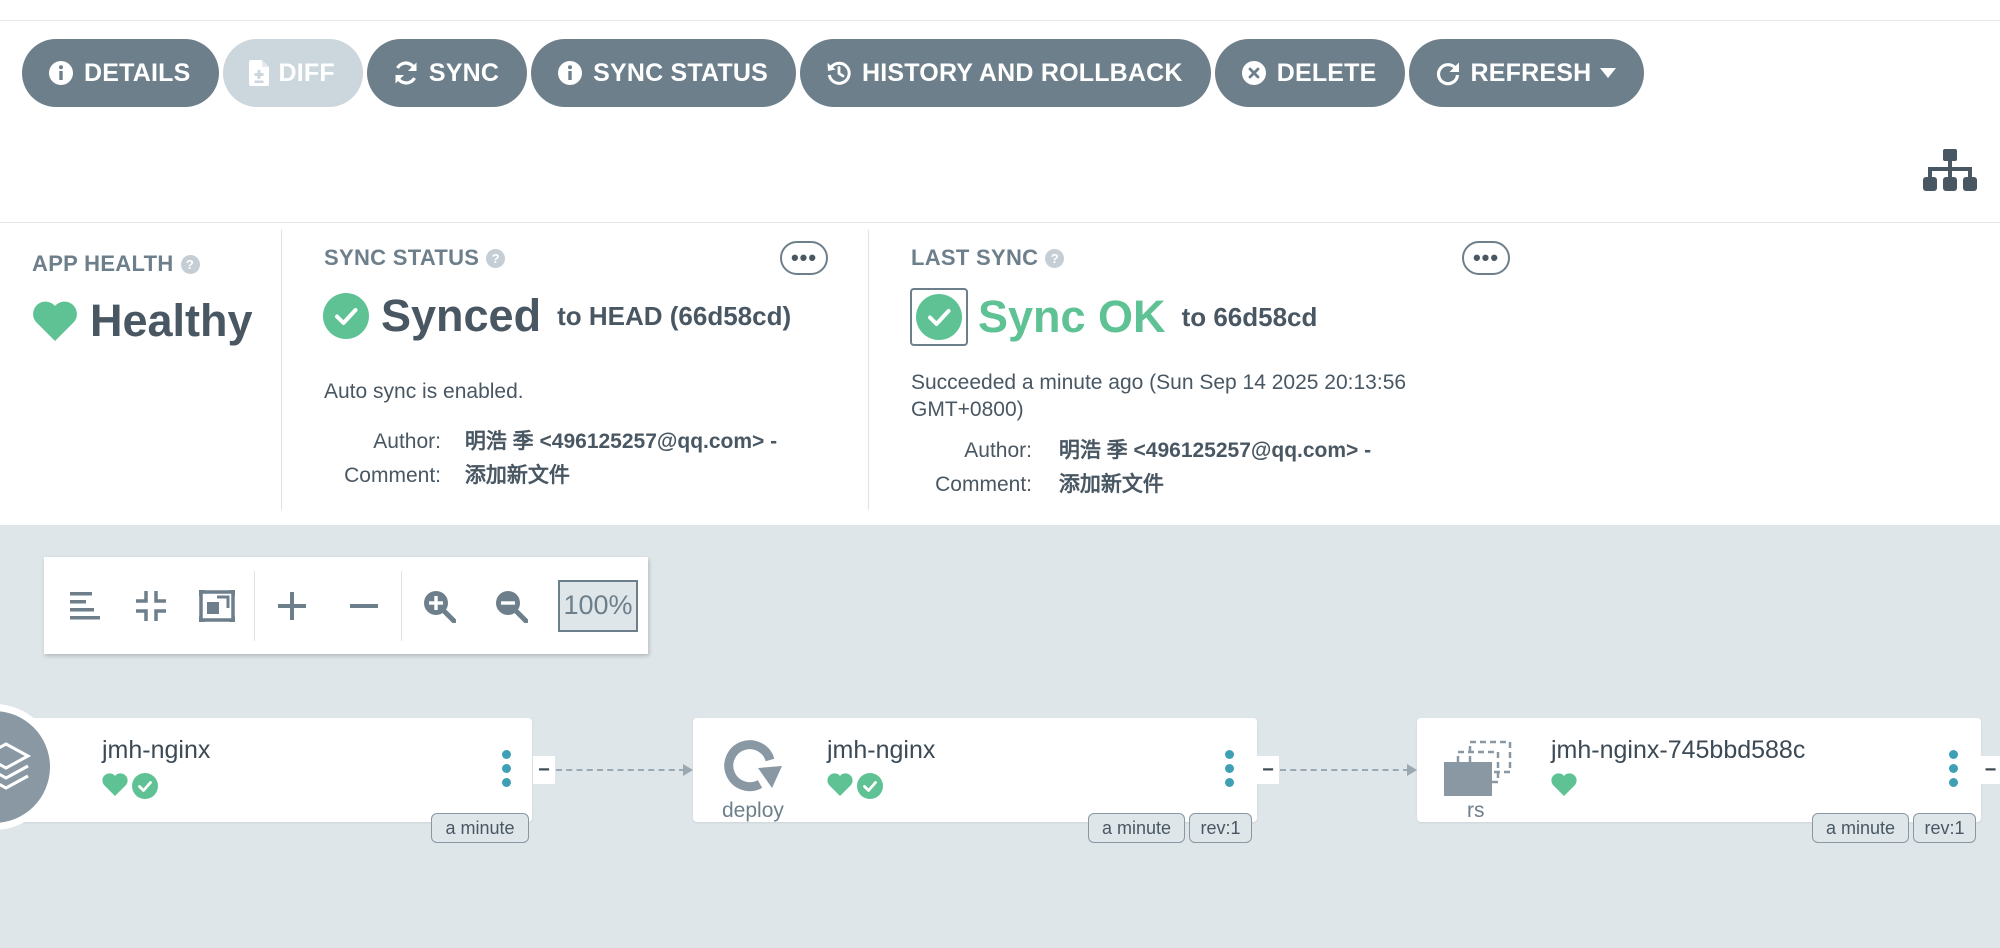 The image size is (2000, 948). Describe the element at coordinates (1072, 316) in the screenshot. I see `last-sync-value: Sync OK` at that location.